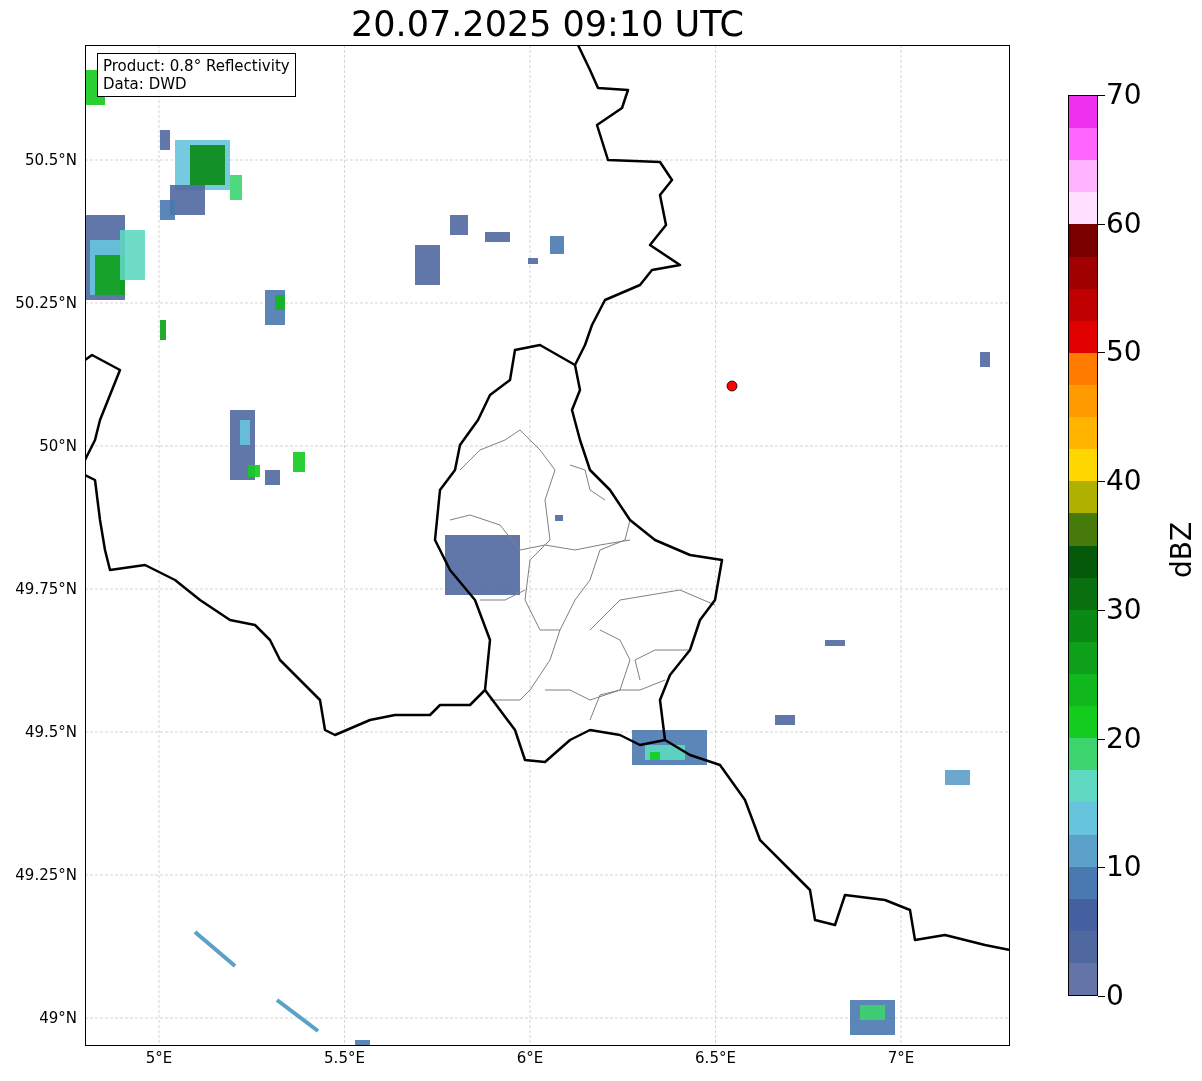 The height and width of the screenshot is (1081, 1202). What do you see at coordinates (530, 1058) in the screenshot?
I see `longitude-label: 6°E` at bounding box center [530, 1058].